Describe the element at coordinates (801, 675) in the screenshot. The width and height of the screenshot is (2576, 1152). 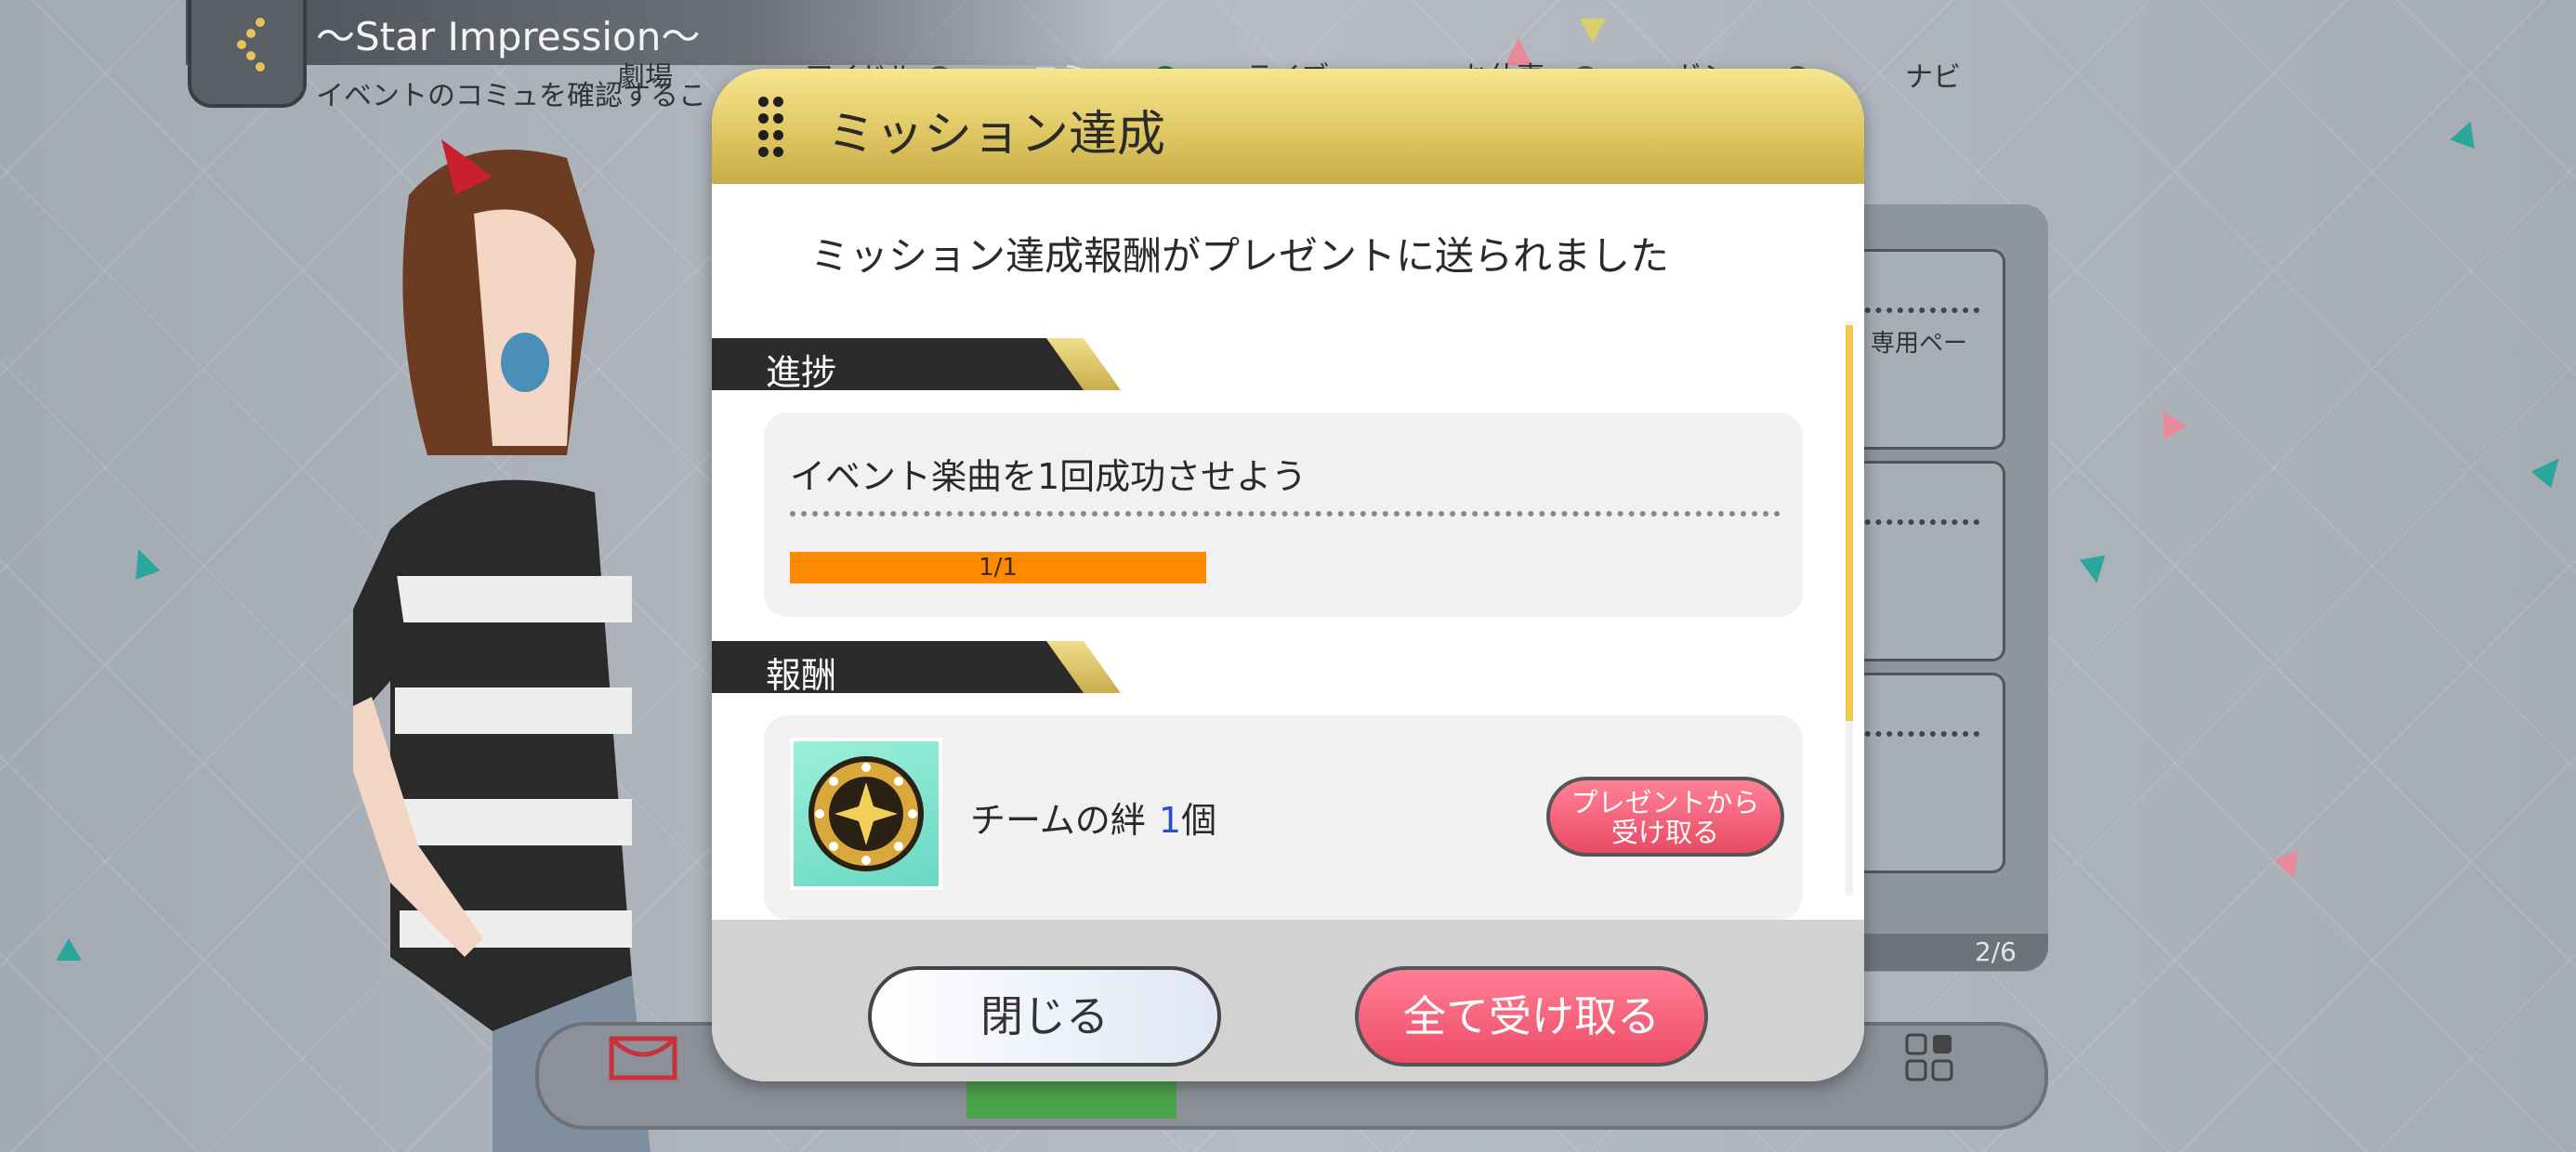
I see `section-title: 報酬` at that location.